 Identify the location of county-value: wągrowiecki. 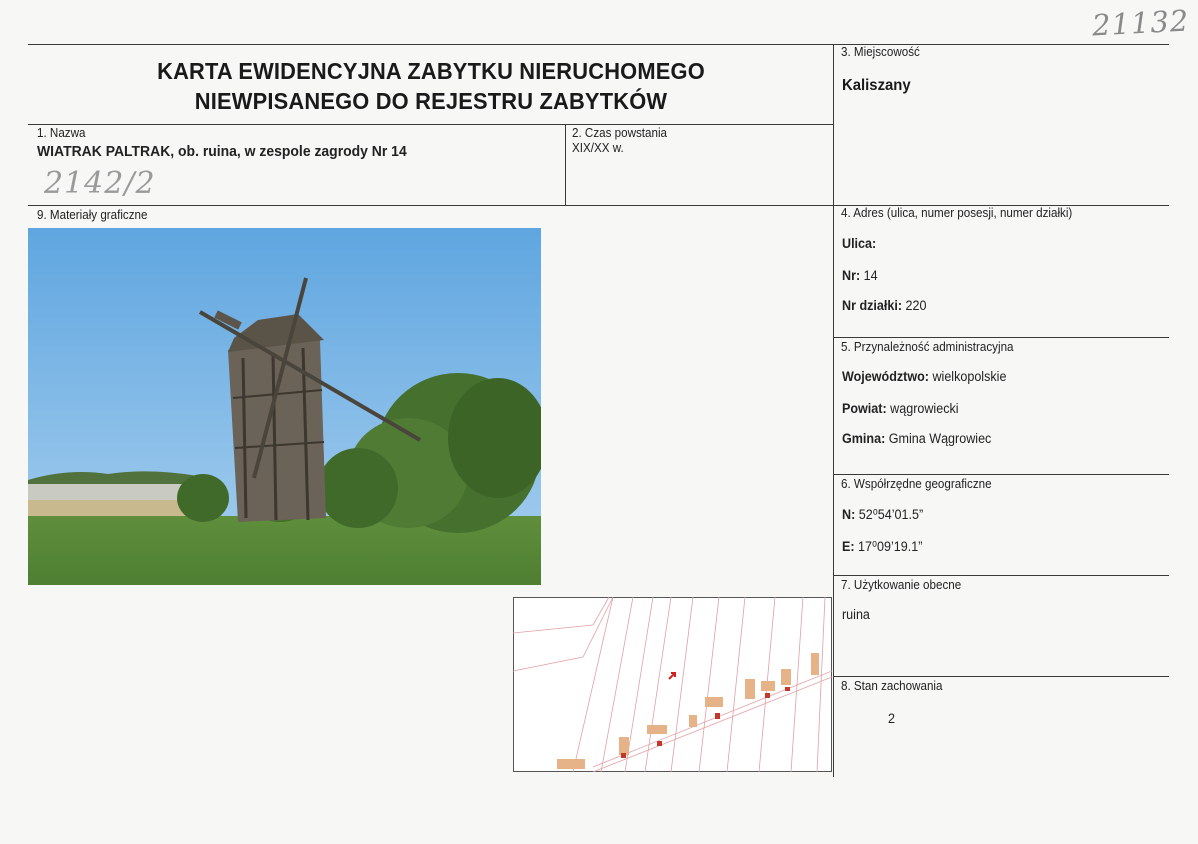
(924, 408).